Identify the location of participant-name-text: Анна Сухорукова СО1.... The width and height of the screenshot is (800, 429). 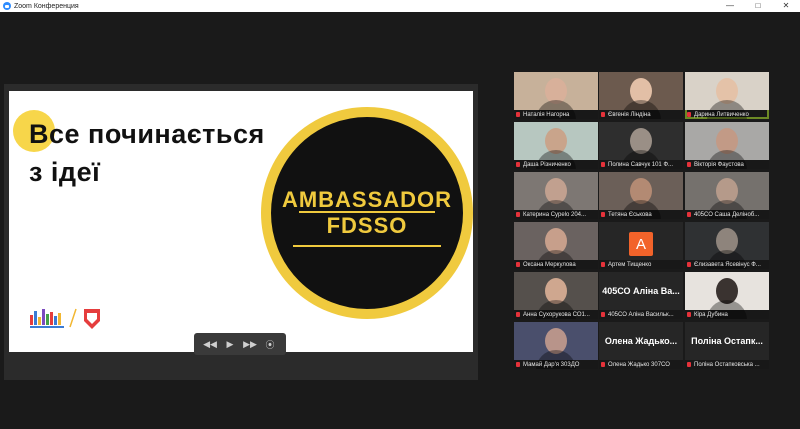
(556, 314).